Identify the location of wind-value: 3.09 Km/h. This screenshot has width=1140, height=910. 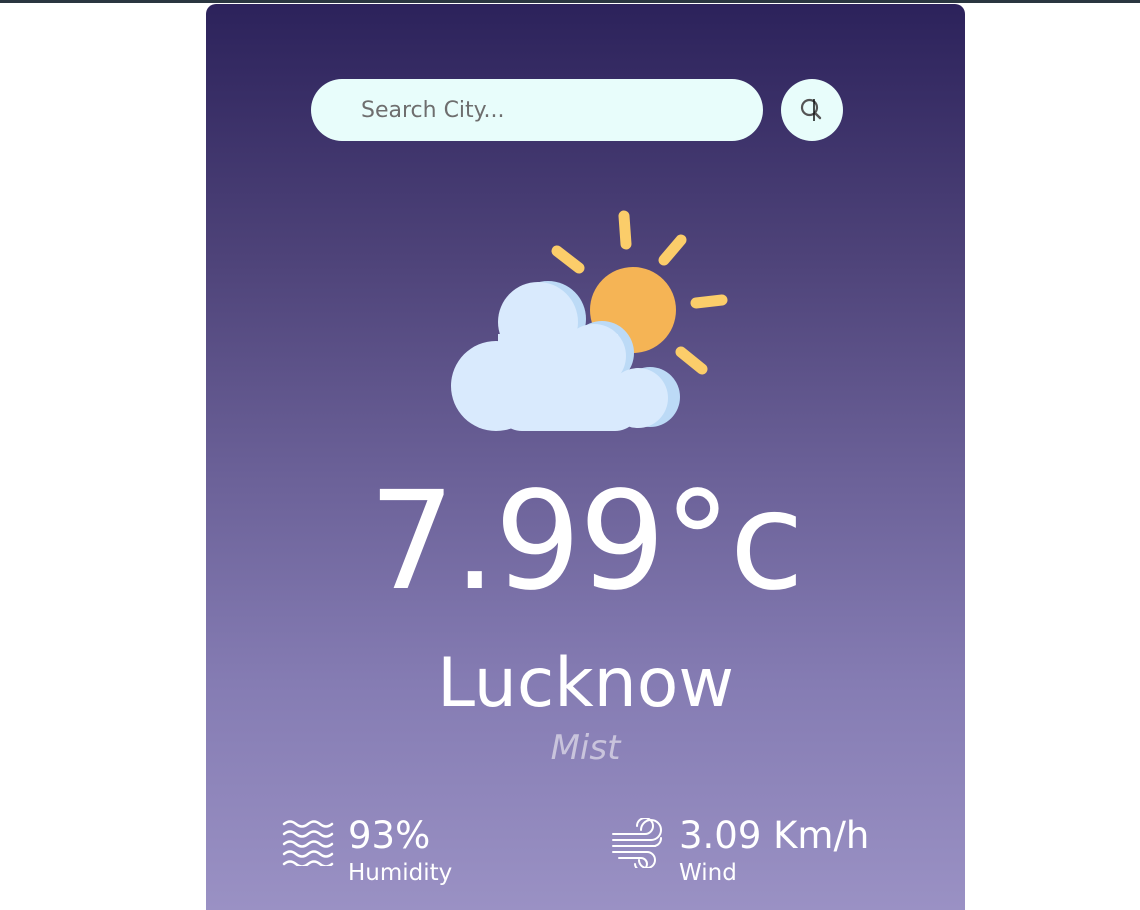
(774, 835).